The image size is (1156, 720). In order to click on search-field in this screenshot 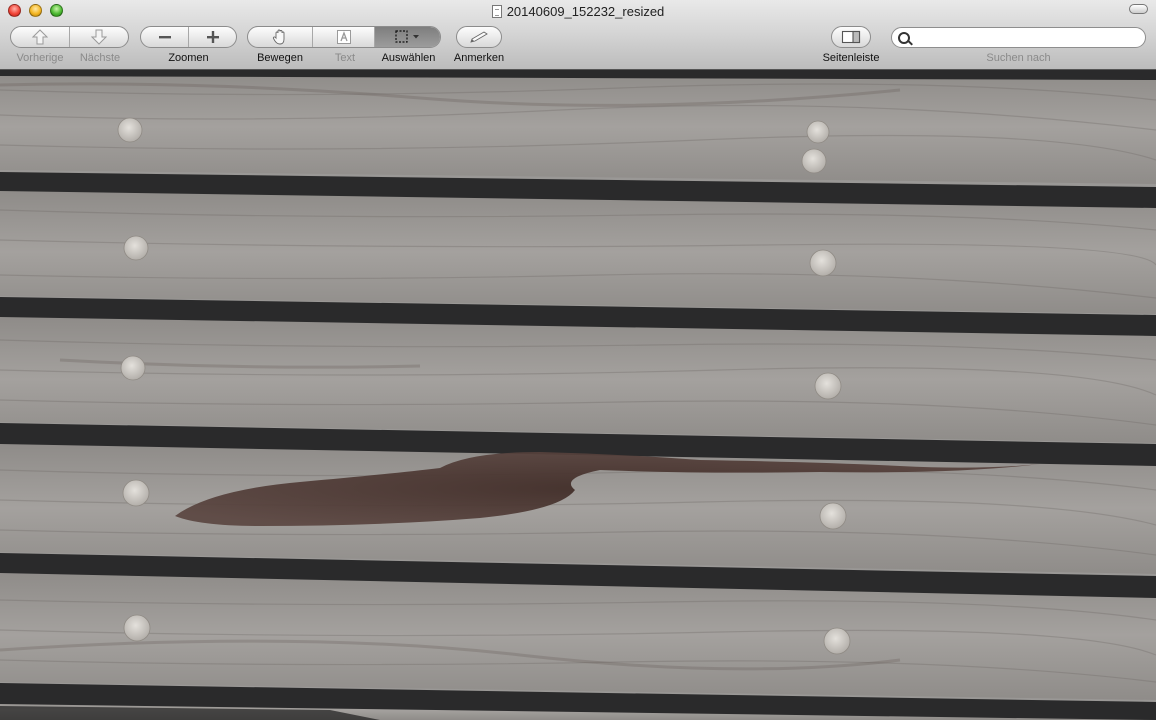, I will do `click(1018, 37)`.